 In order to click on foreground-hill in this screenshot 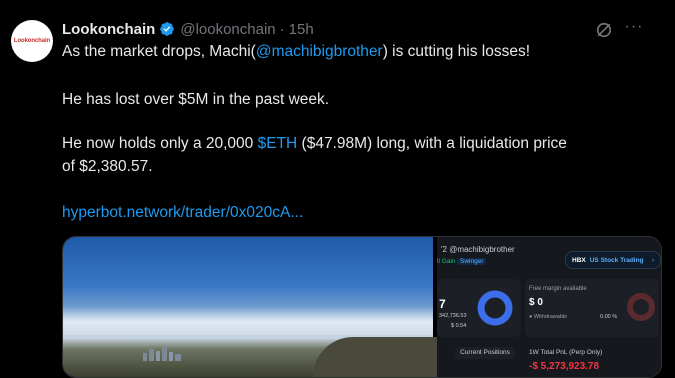, I will do `click(383, 357)`.